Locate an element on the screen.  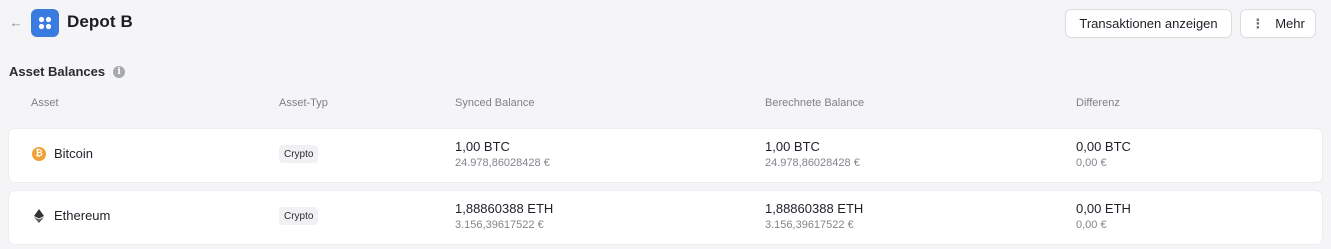
more-button: ⋮ Mehr is located at coordinates (1278, 23).